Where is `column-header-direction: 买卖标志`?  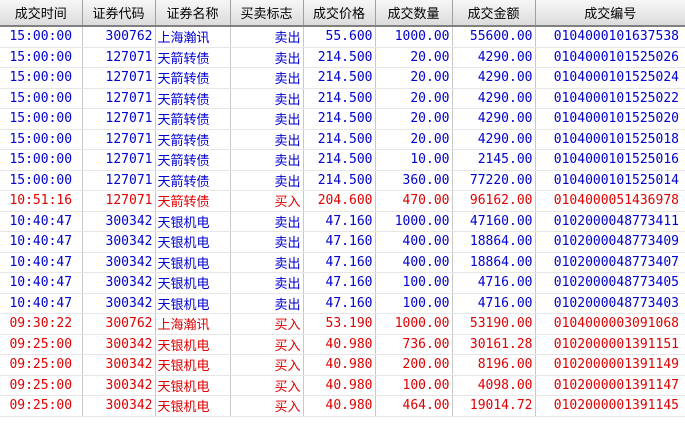 column-header-direction: 买卖标志 is located at coordinates (267, 13).